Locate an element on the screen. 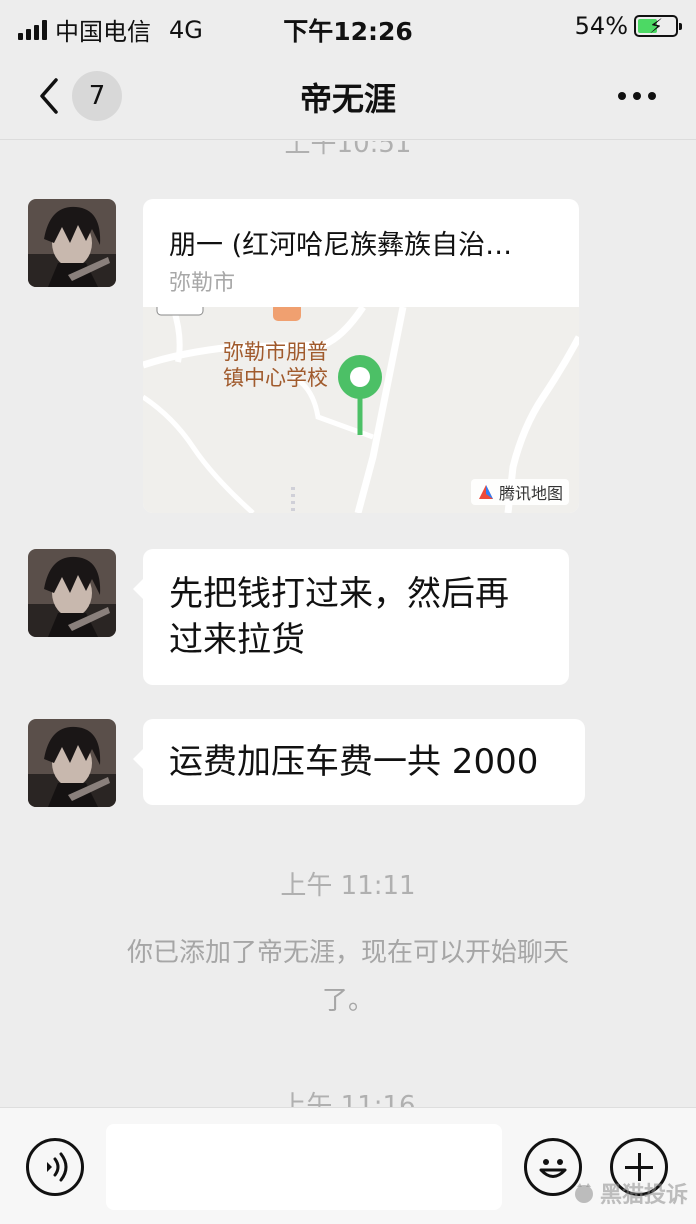  chat-title: 帝无涯 is located at coordinates (347, 99).